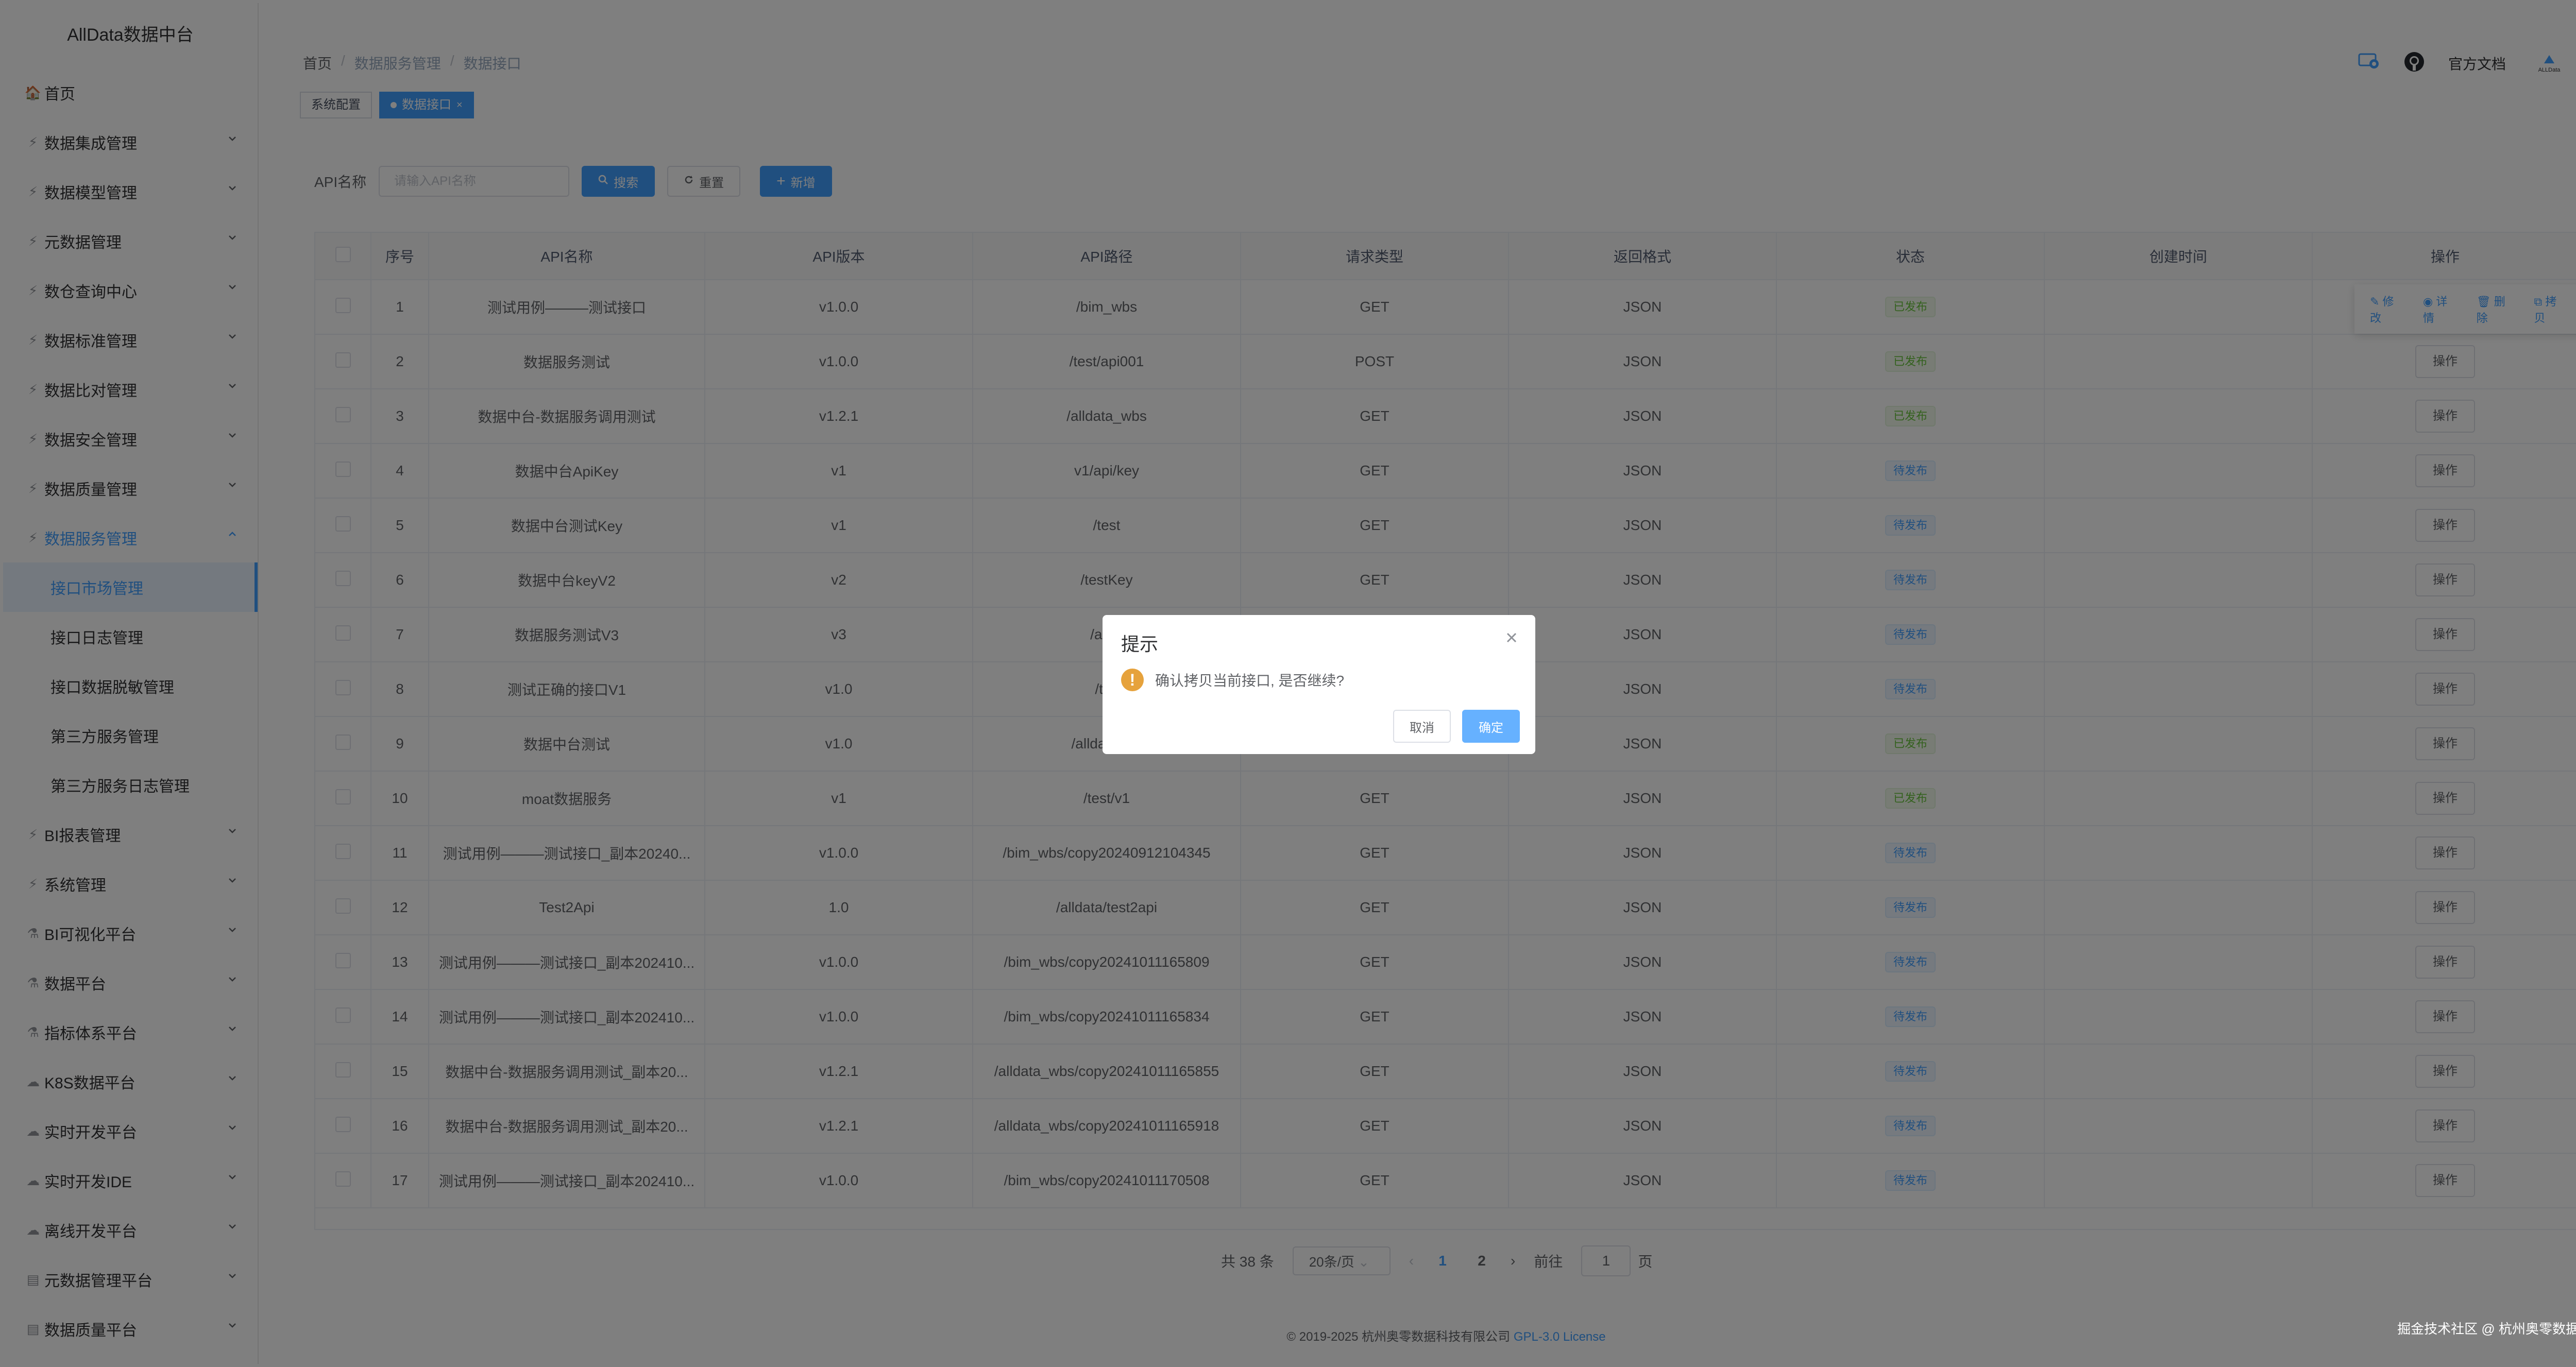 Image resolution: width=2576 pixels, height=1367 pixels. Describe the element at coordinates (1422, 727) in the screenshot. I see `cancel-button: 取消` at that location.